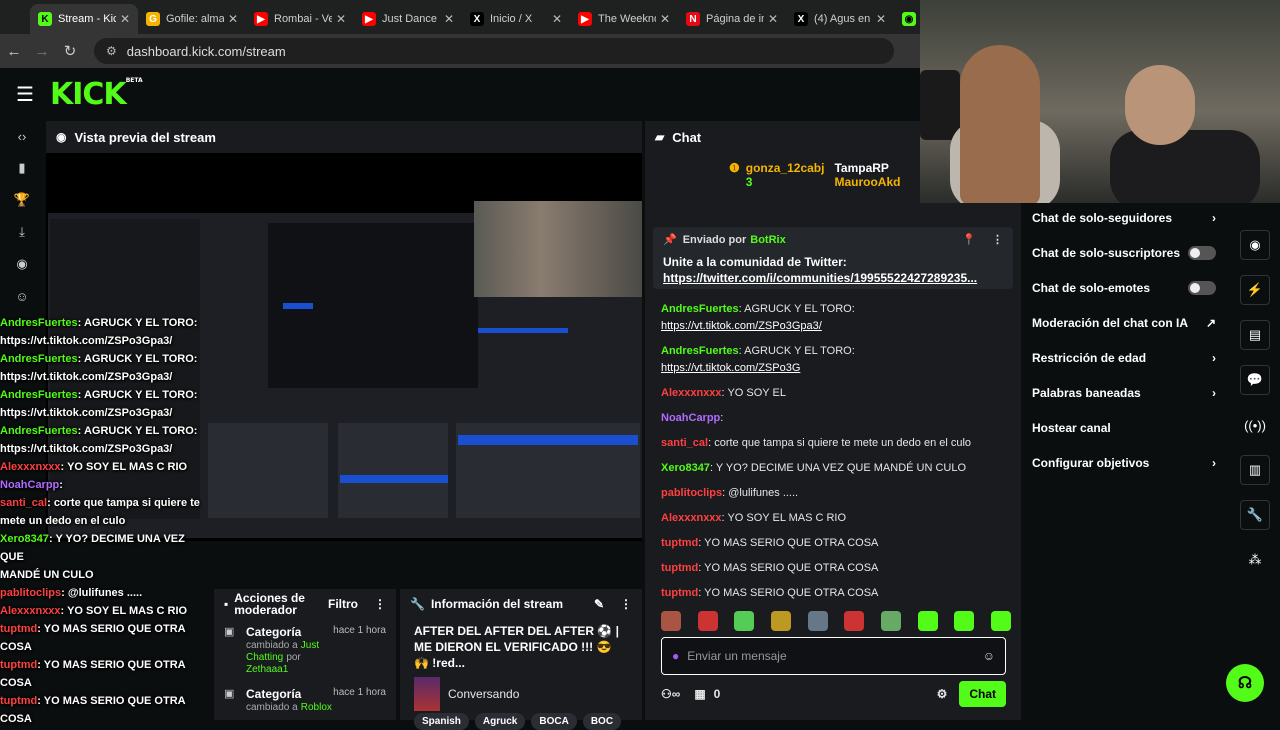 The image size is (1280, 730). Describe the element at coordinates (70, 51) in the screenshot. I see `reload-icon: ↻` at that location.